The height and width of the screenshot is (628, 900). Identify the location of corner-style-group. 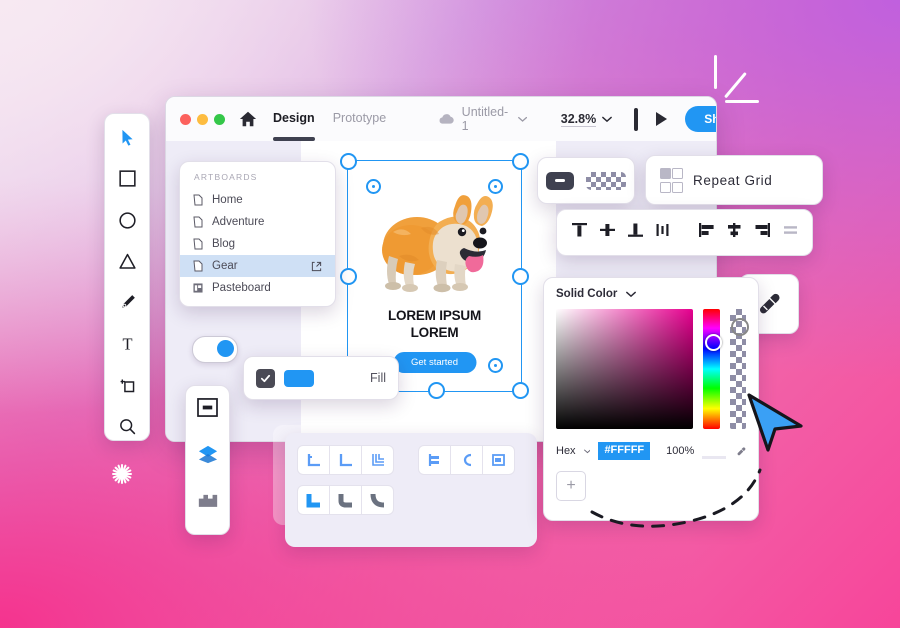
(345, 460).